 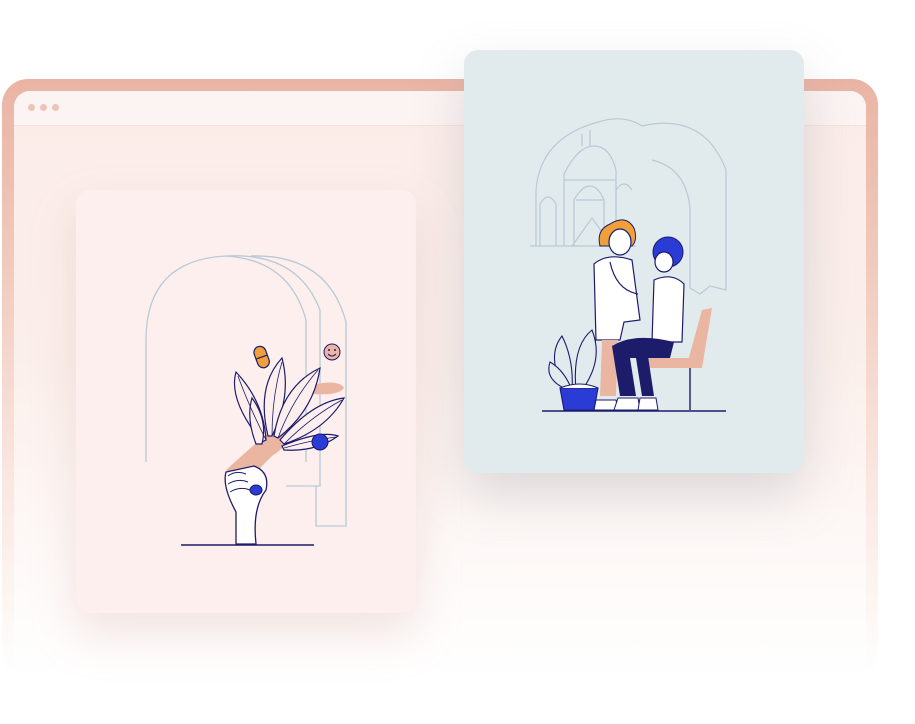 What do you see at coordinates (332, 352) in the screenshot?
I see `smiley-icon` at bounding box center [332, 352].